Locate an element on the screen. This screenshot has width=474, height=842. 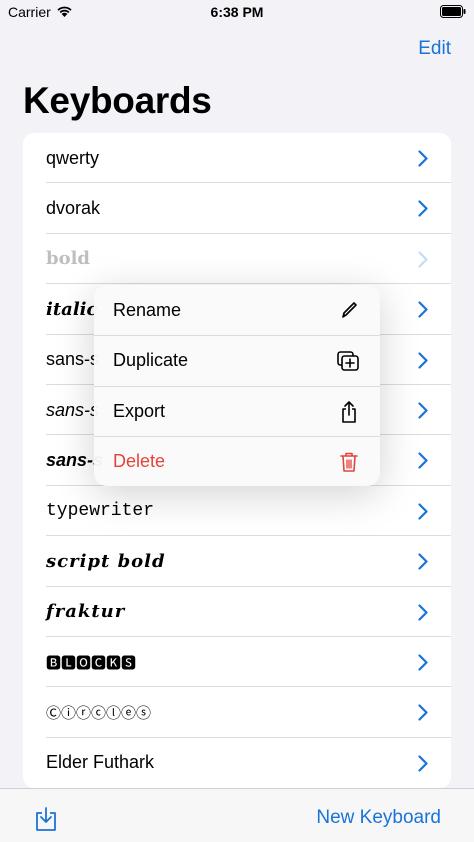
list-item: bold is located at coordinates (237, 259).